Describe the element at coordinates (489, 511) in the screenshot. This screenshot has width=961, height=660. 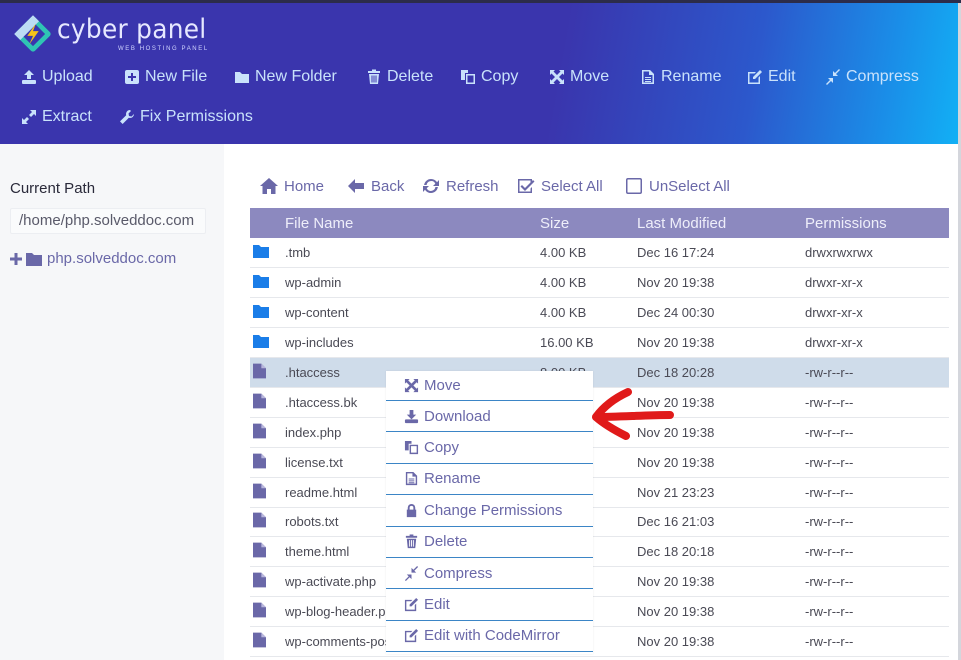
I see `context-menu-item-change-permissions: Change Permissions` at that location.